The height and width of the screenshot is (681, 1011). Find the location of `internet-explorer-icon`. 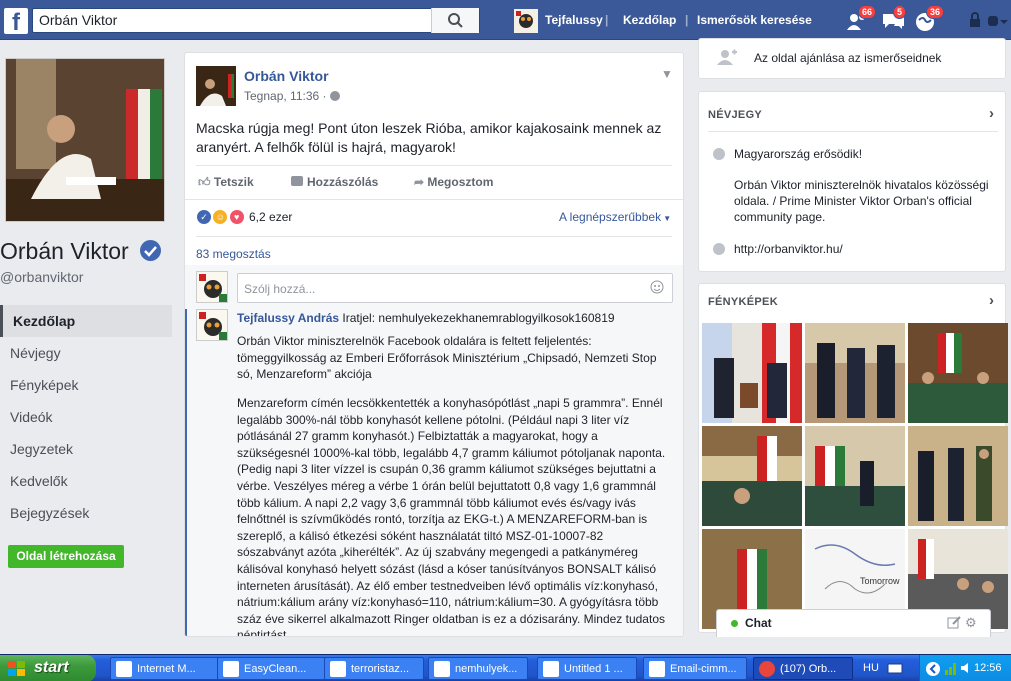

internet-explorer-icon is located at coordinates (124, 669).